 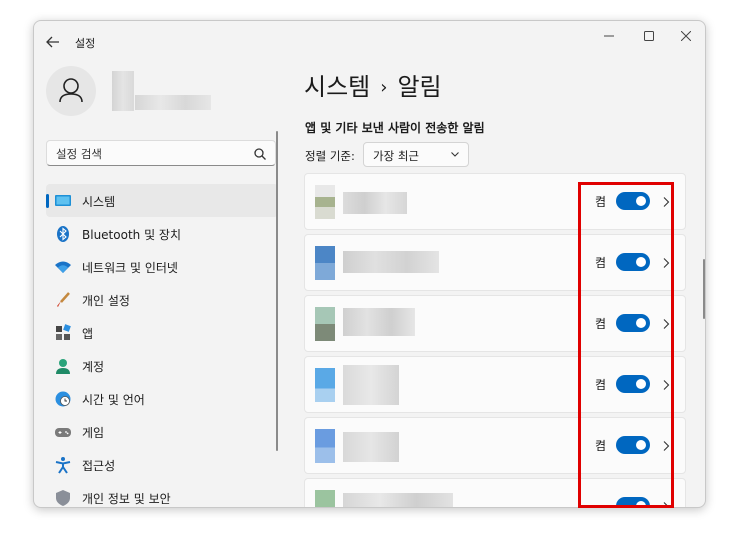 What do you see at coordinates (123, 91) in the screenshot?
I see `profile-name-blurred` at bounding box center [123, 91].